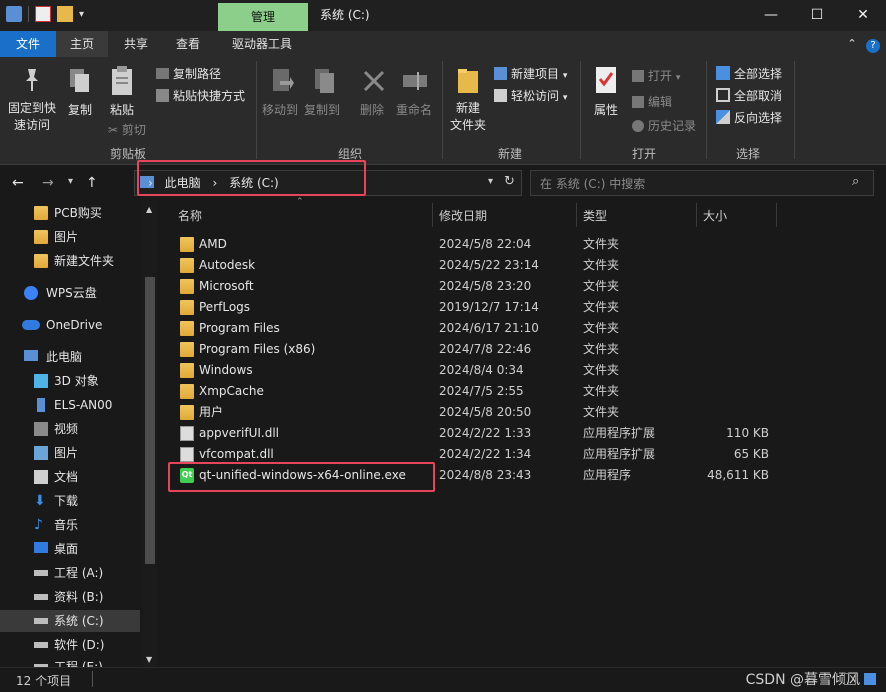 The height and width of the screenshot is (692, 886). What do you see at coordinates (70, 525) in the screenshot?
I see `nav-item-music: ♪ 音乐` at bounding box center [70, 525].